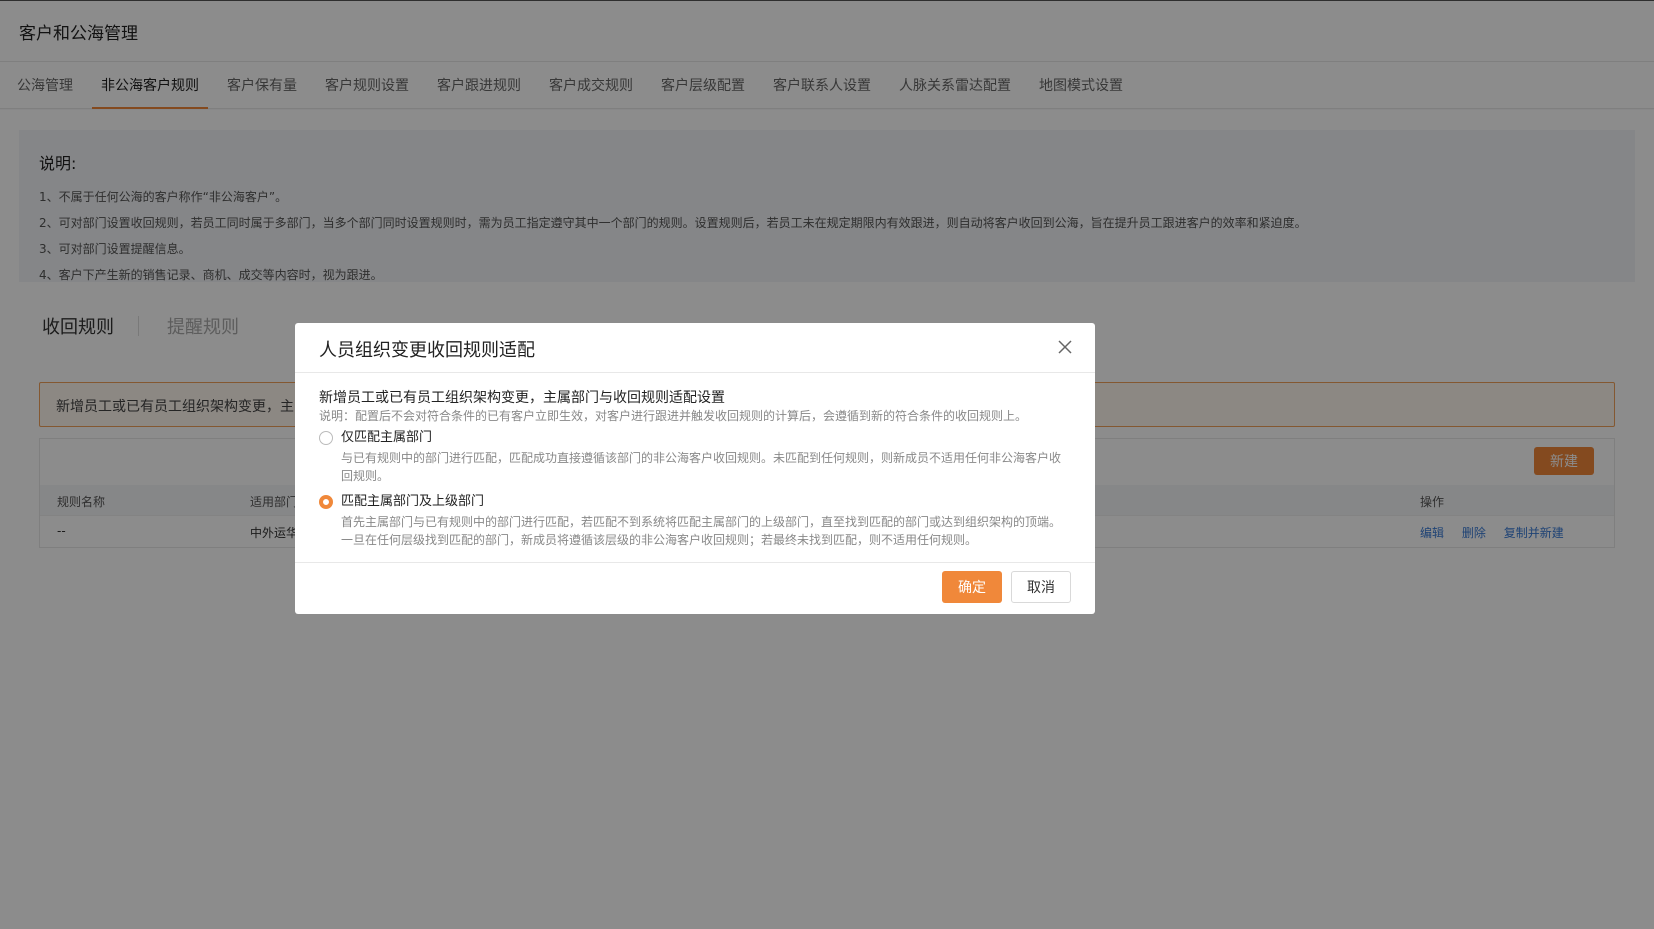 This screenshot has height=929, width=1654. I want to click on dialog-header: 人员组织变更收回规则适配, so click(695, 348).